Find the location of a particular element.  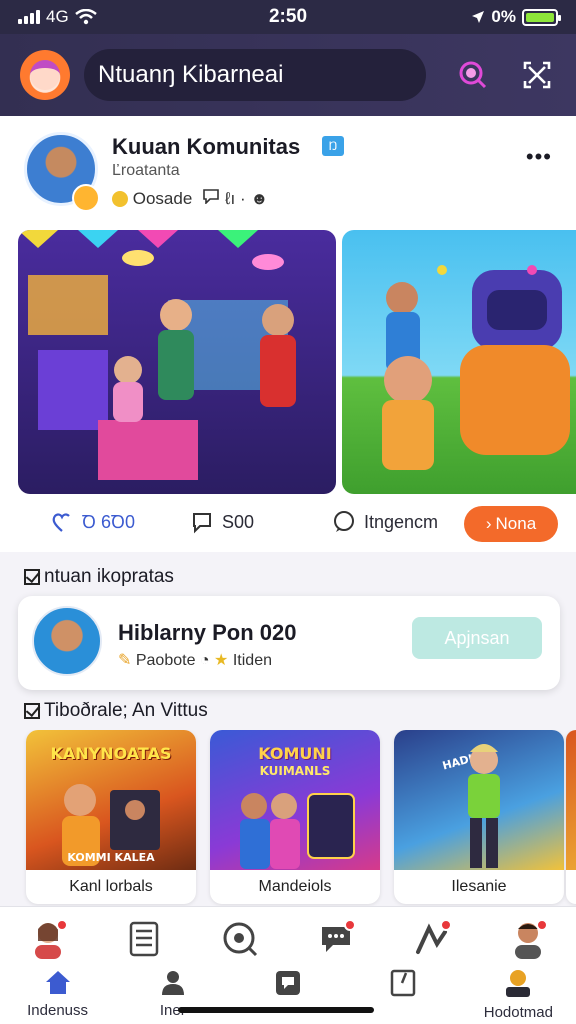

home-icon is located at coordinates (57, 982).